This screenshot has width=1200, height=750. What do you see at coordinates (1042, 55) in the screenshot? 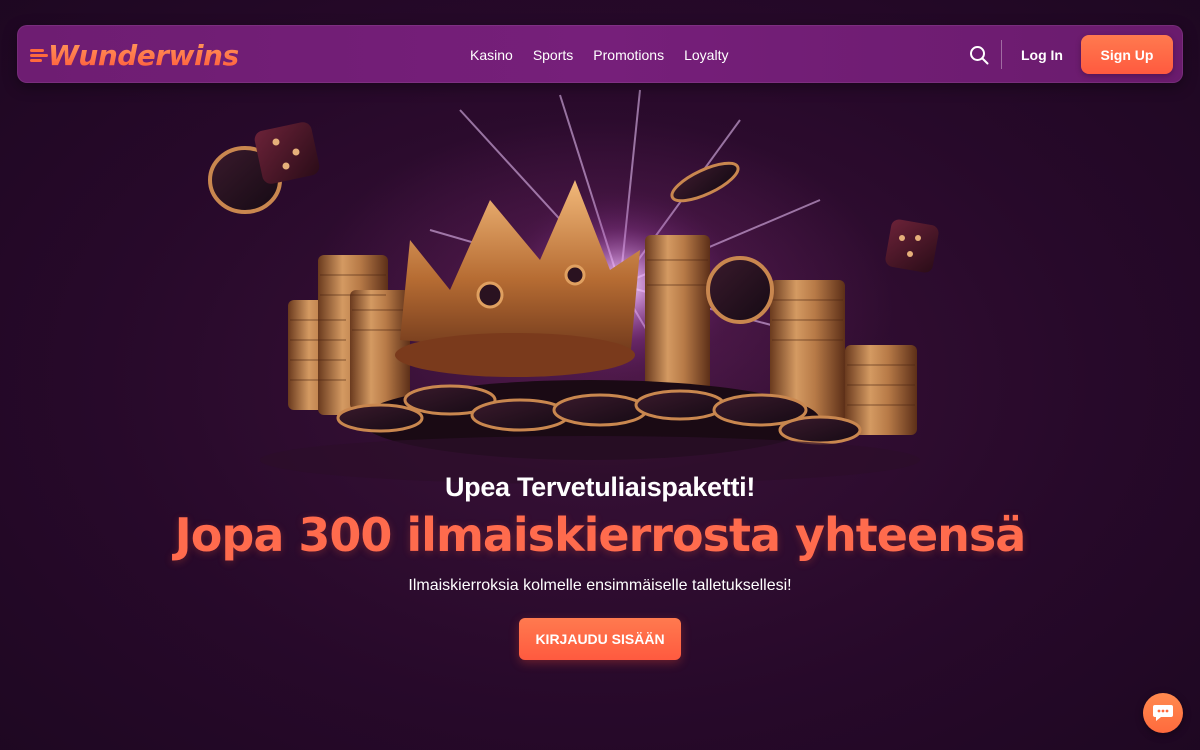
I see `login-button: Log In` at bounding box center [1042, 55].